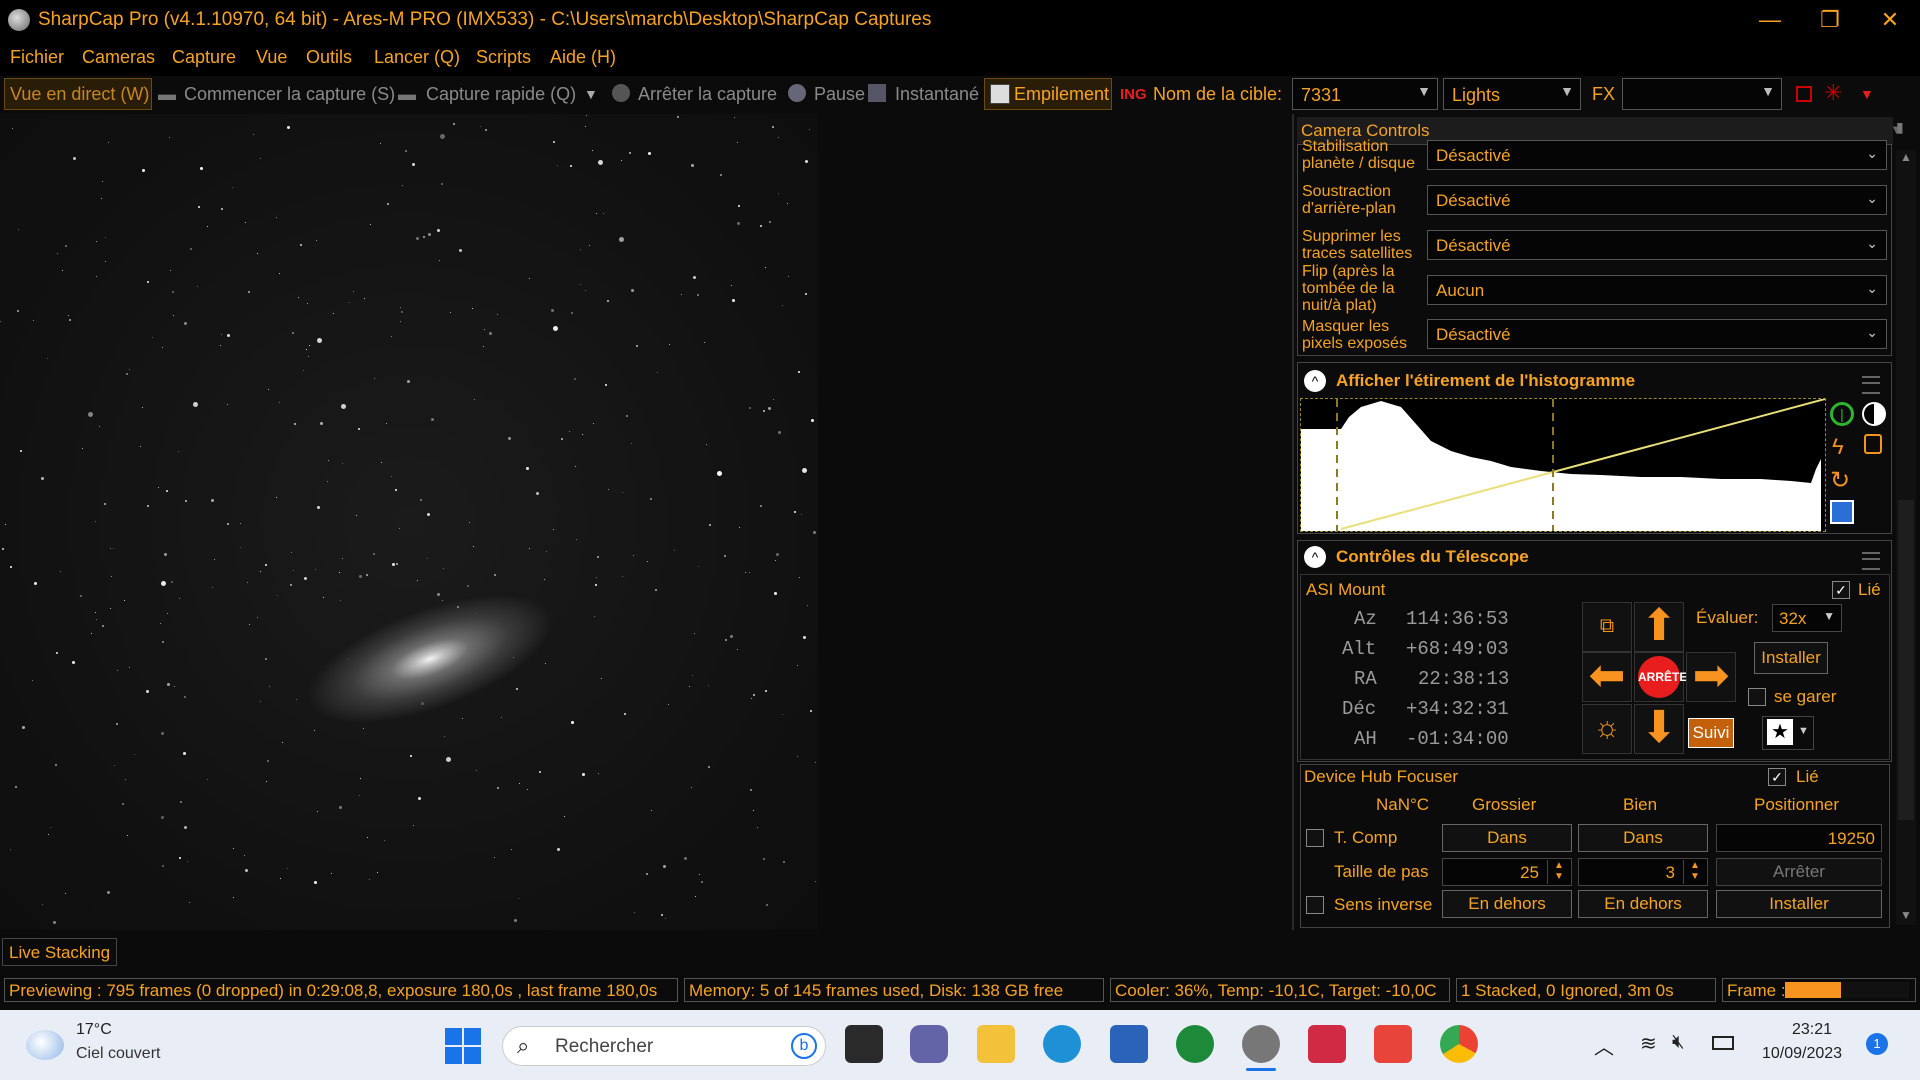  Describe the element at coordinates (1723, 1043) in the screenshot. I see `battery-icon` at that location.